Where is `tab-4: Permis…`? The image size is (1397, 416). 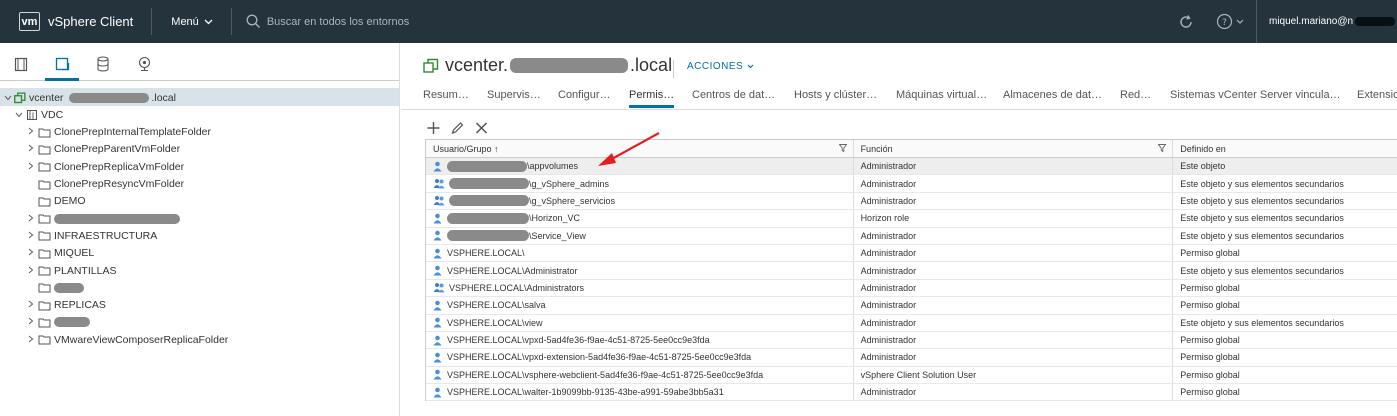 tab-4: Permis… is located at coordinates (652, 98).